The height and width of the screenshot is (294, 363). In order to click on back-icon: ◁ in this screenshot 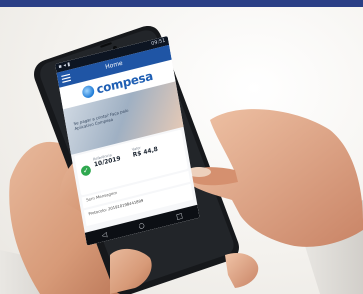, I will do `click(104, 234)`.